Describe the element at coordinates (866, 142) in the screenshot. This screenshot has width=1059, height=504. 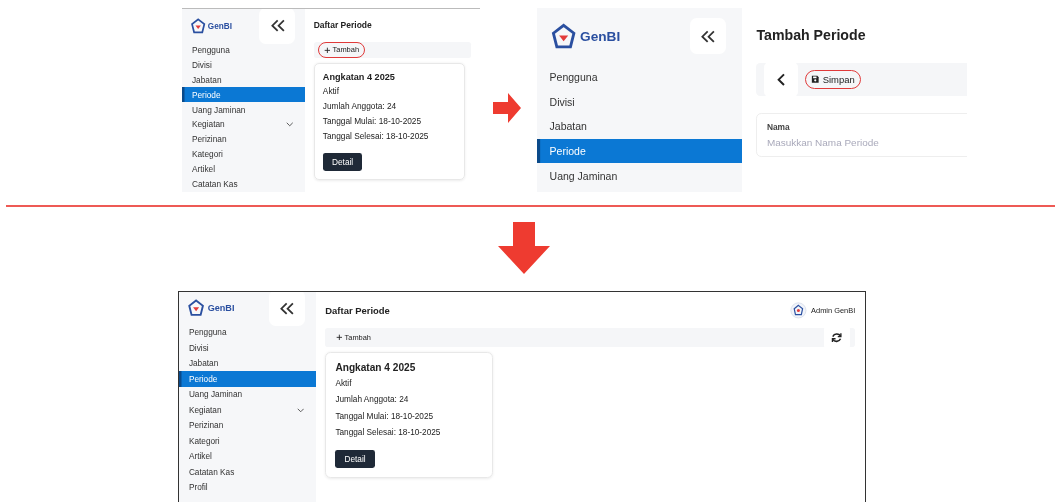
I see `name-field: Masukkan Nama Periode` at that location.